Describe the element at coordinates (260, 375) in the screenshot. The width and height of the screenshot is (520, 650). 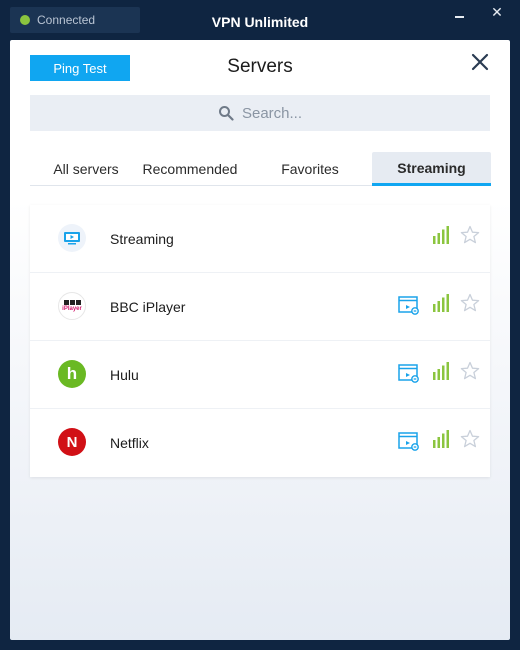
I see `list-item: h Hulu` at that location.